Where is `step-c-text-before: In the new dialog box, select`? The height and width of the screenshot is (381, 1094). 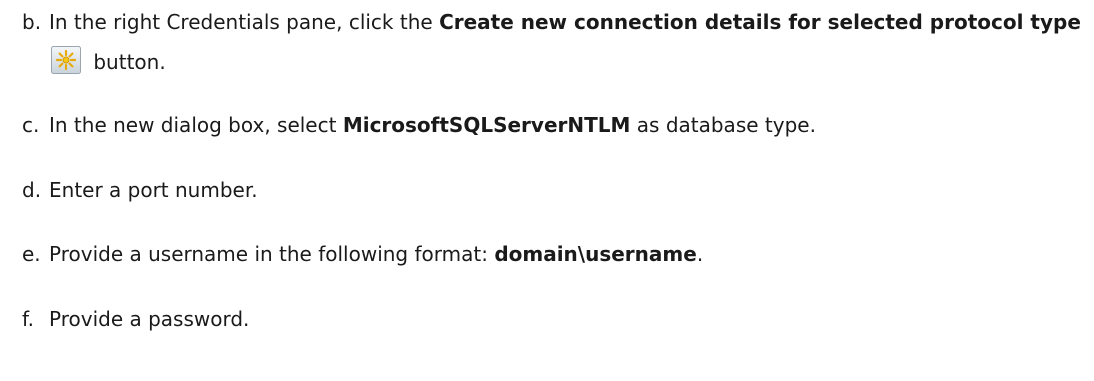 step-c-text-before: In the new dialog box, select is located at coordinates (196, 125).